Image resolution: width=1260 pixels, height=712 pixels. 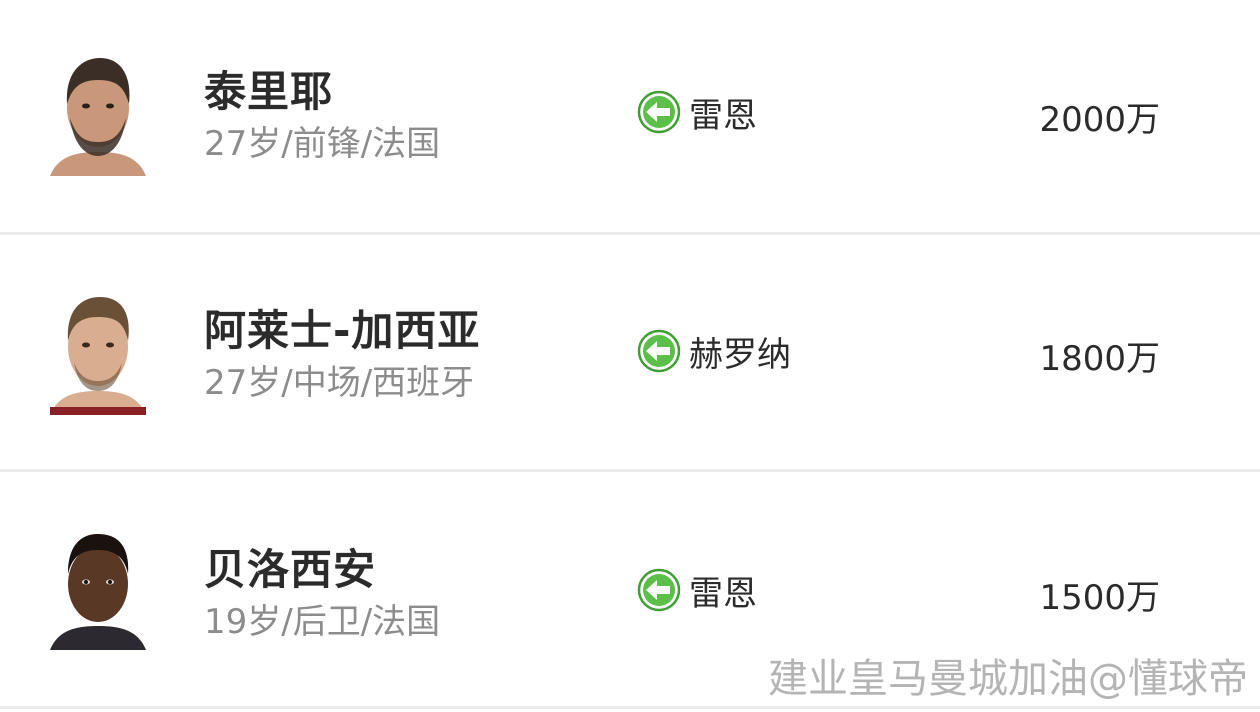 I want to click on player-meta: 19岁/后卫/法国, so click(x=322, y=622).